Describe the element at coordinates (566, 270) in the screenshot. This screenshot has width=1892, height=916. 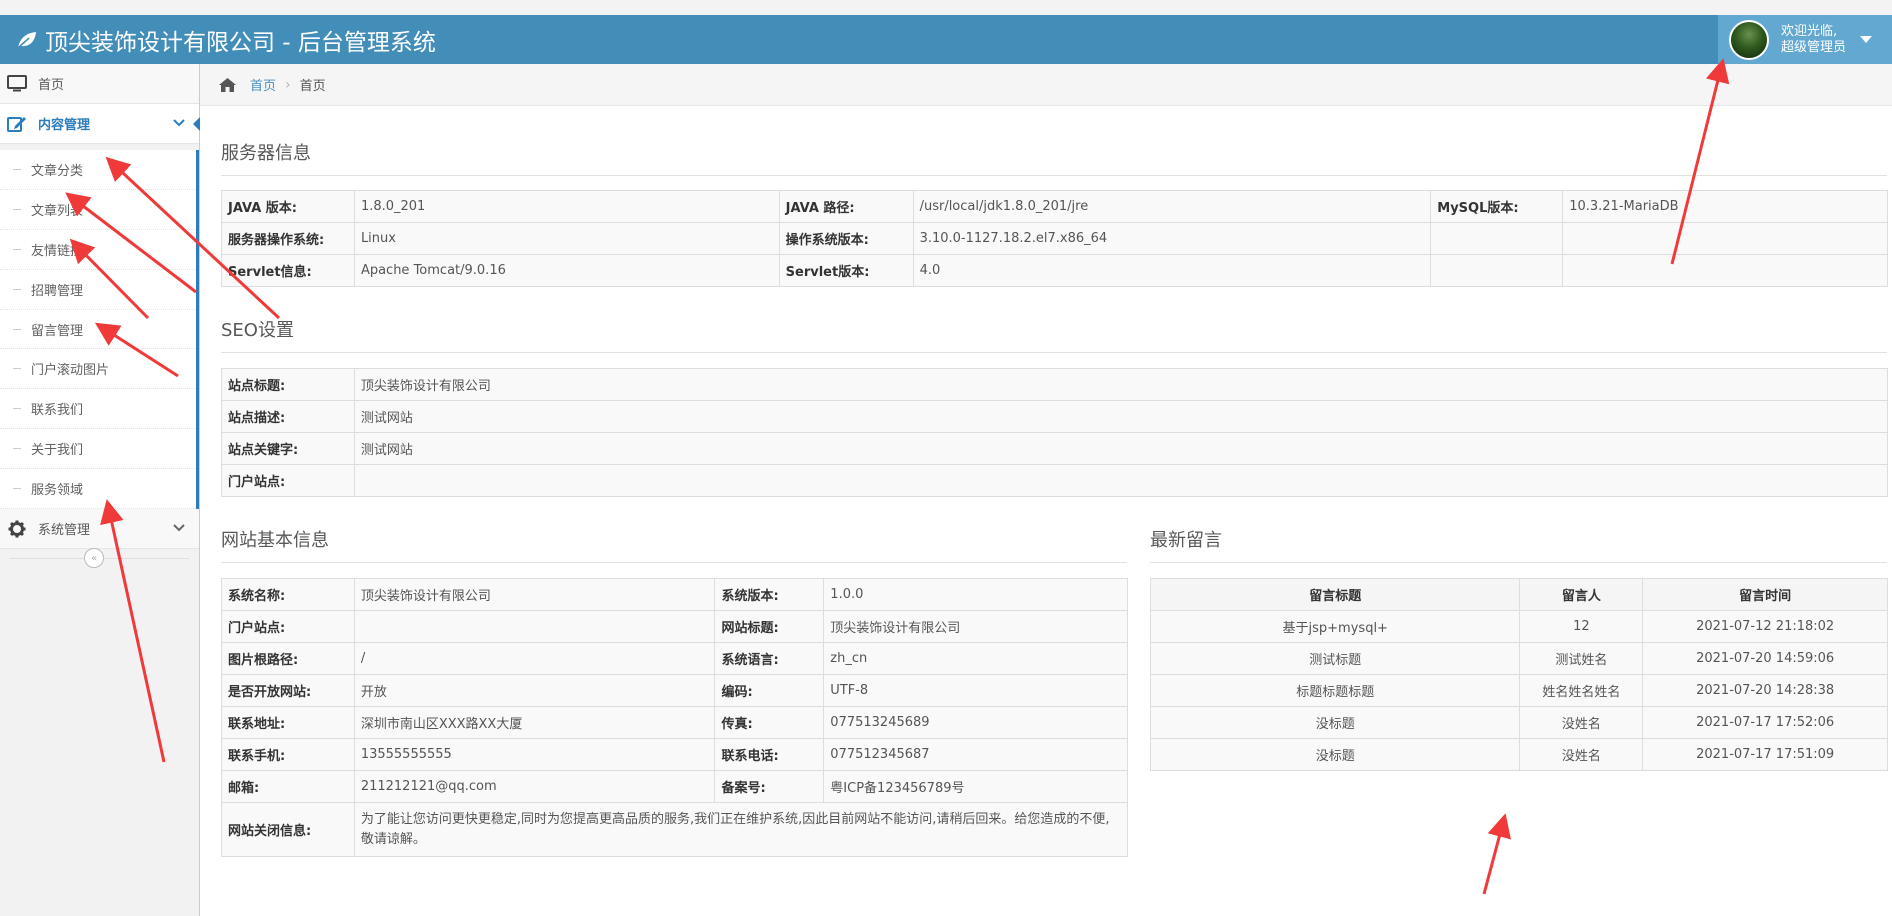
I see `field-value: Apache Tomcat/9.0.16` at that location.